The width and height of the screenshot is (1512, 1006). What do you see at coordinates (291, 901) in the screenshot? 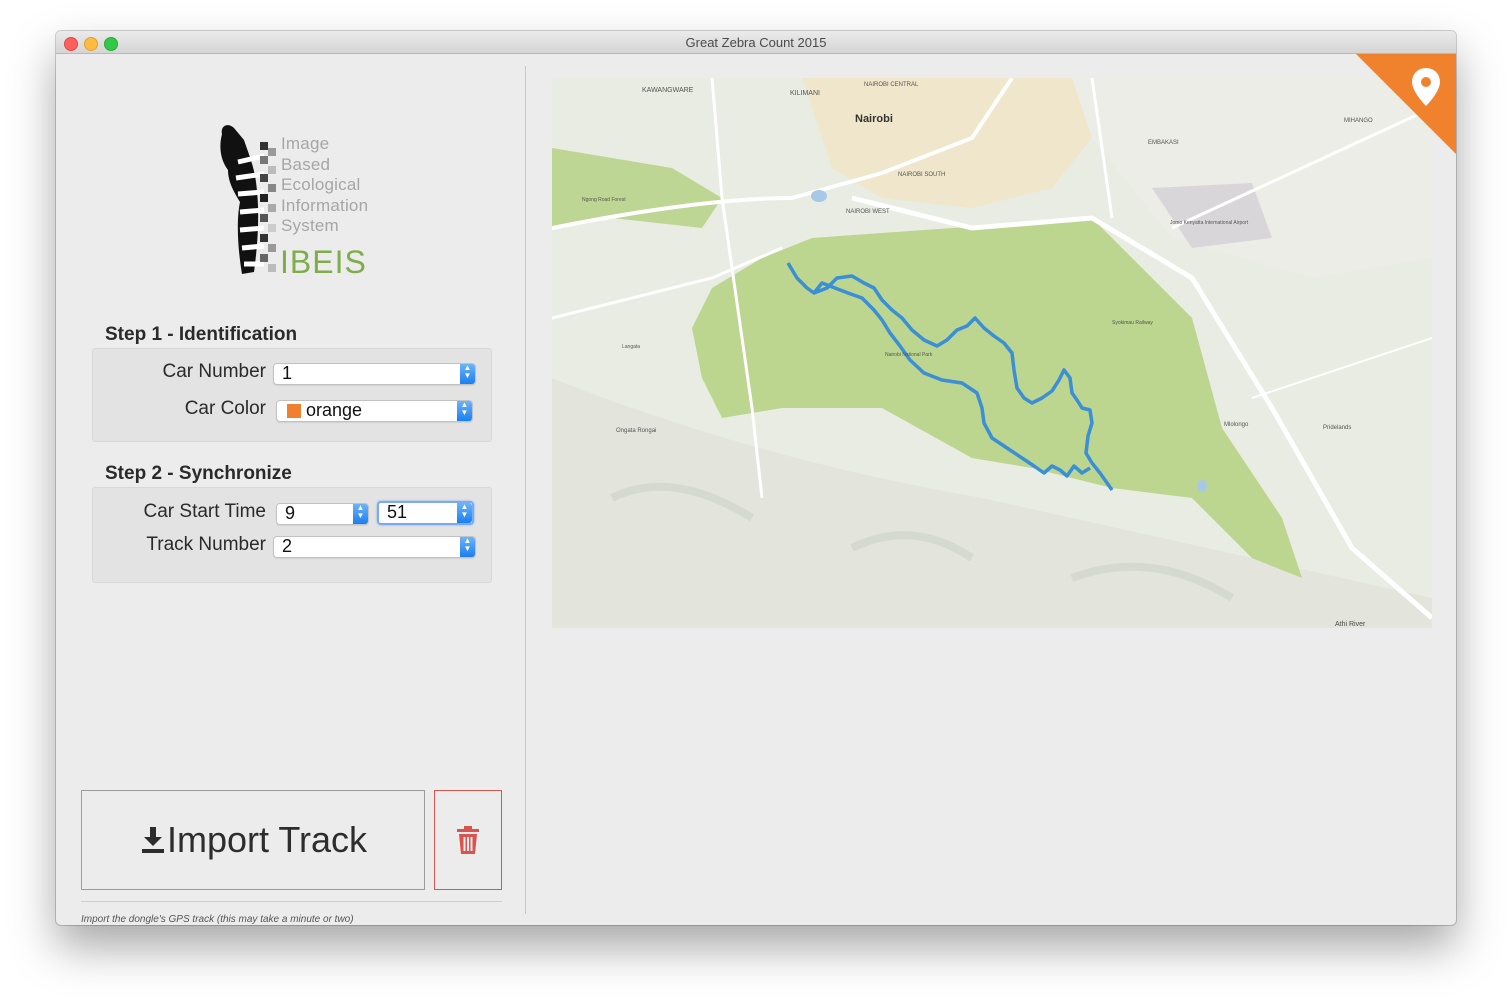
I see `separator` at bounding box center [291, 901].